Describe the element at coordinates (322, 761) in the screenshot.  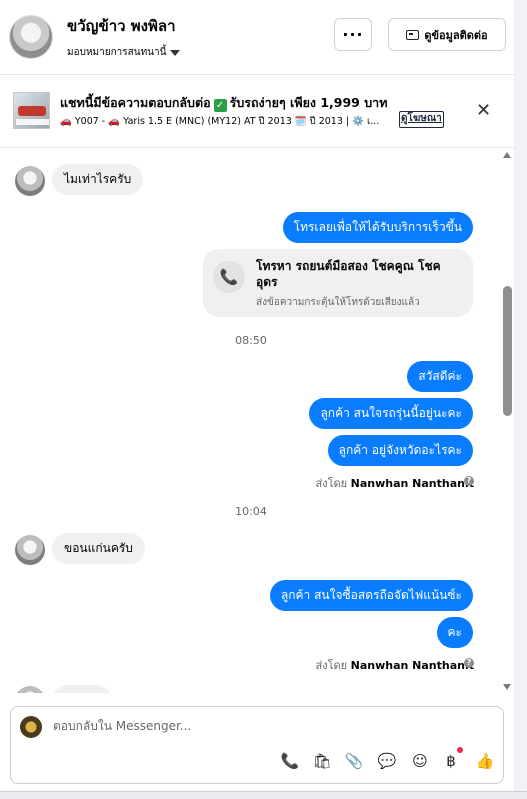
I see `shopping-bag-icon: 🛍` at that location.